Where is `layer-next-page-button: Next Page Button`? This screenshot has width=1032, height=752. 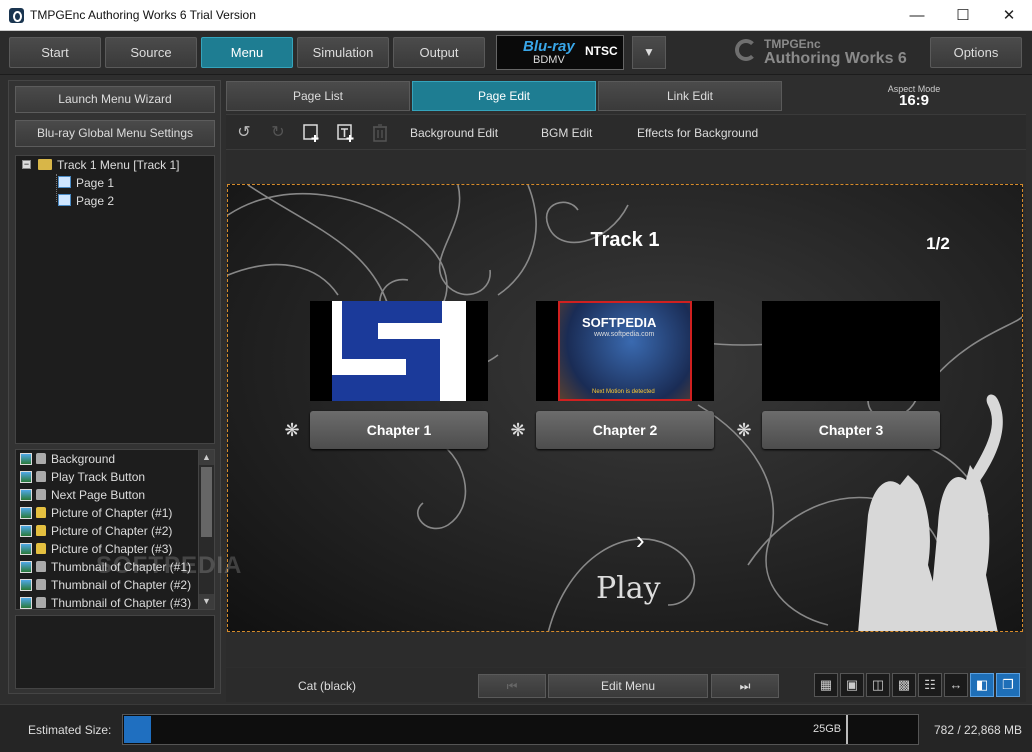
layer-next-page-button: Next Page Button is located at coordinates (109, 495).